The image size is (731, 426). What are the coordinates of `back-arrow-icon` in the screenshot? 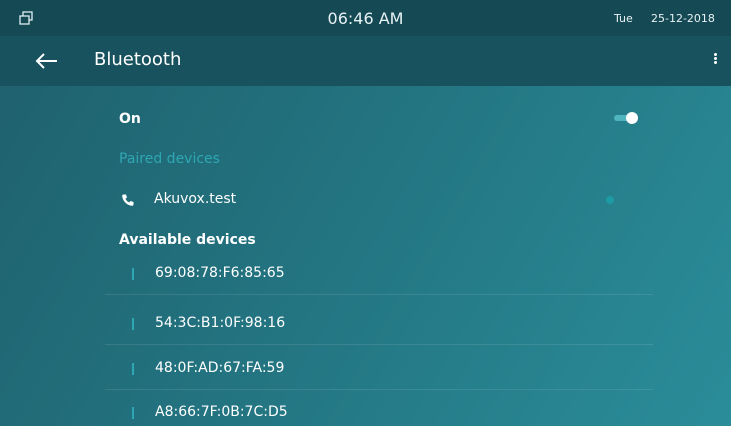 It's located at (47, 61).